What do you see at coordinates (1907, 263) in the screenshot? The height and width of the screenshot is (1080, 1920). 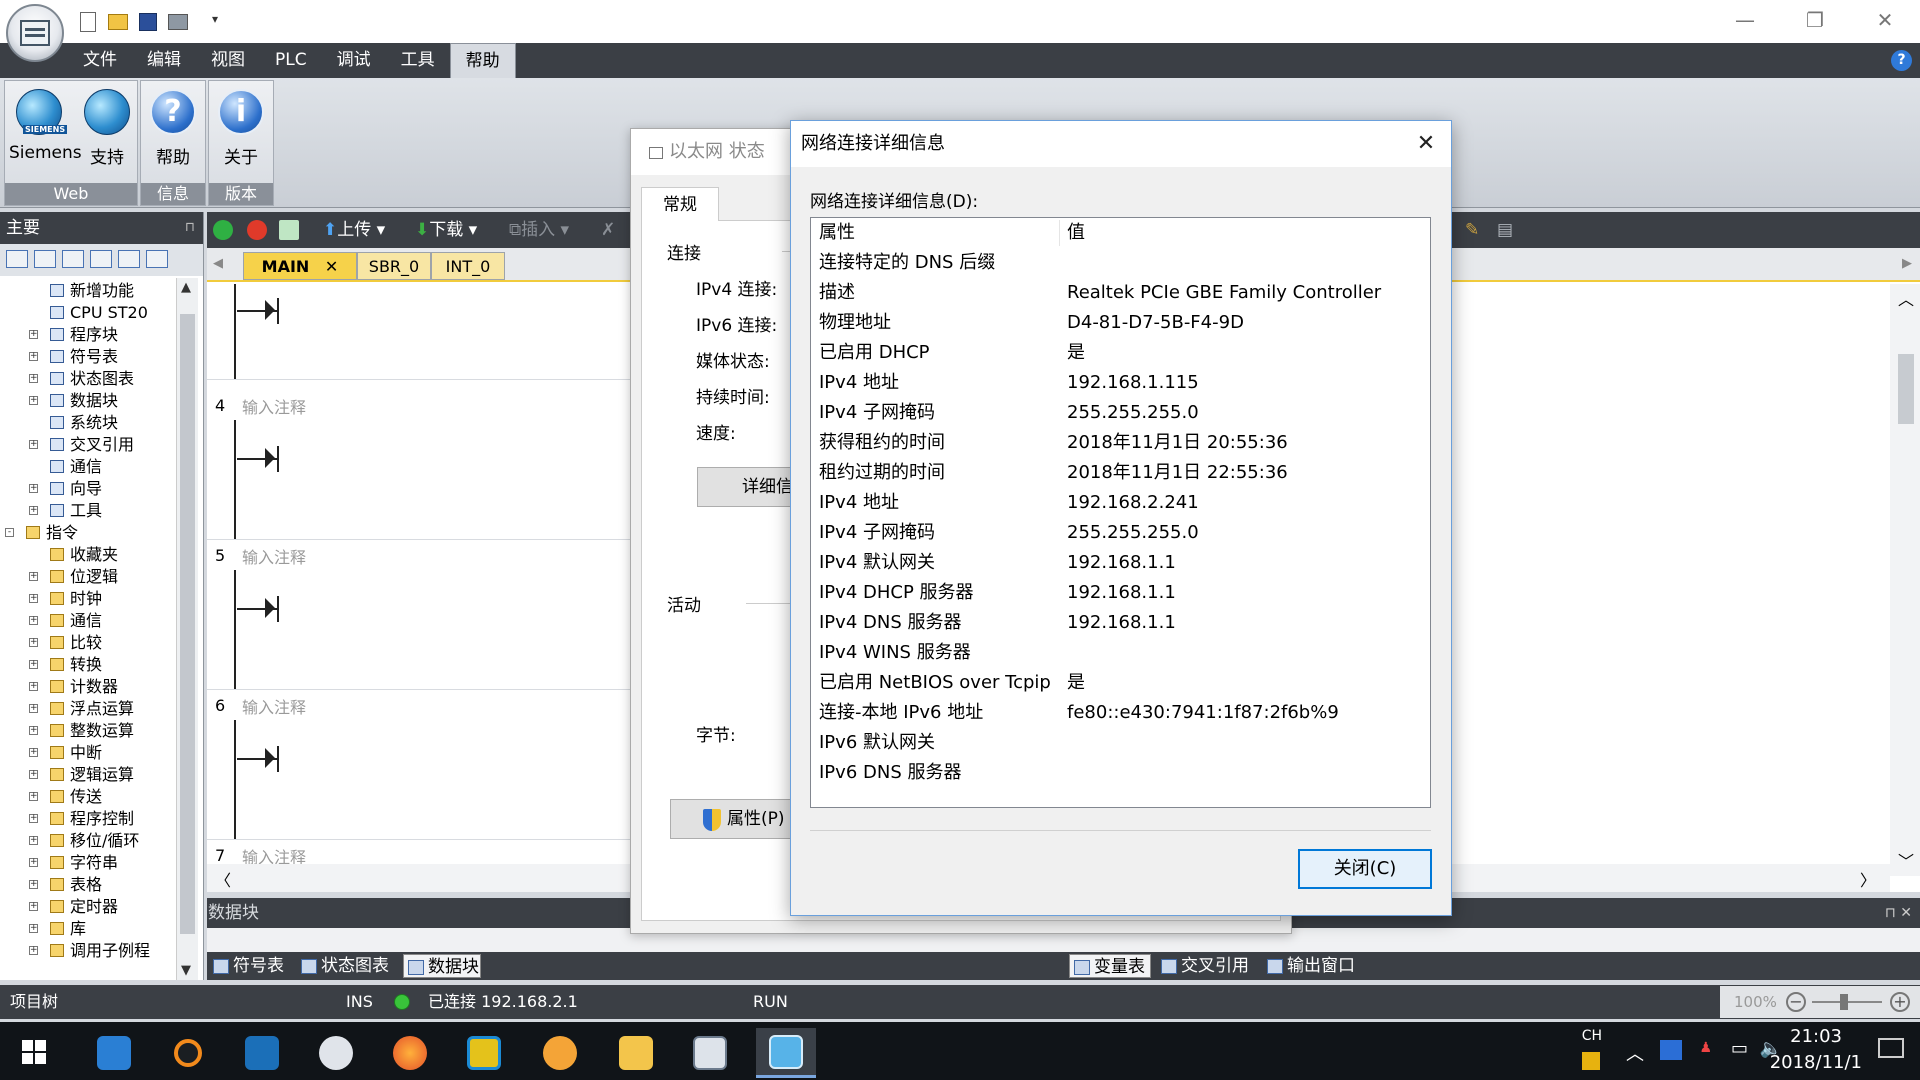 I see `tab-scroll-right-icon: ▶` at bounding box center [1907, 263].